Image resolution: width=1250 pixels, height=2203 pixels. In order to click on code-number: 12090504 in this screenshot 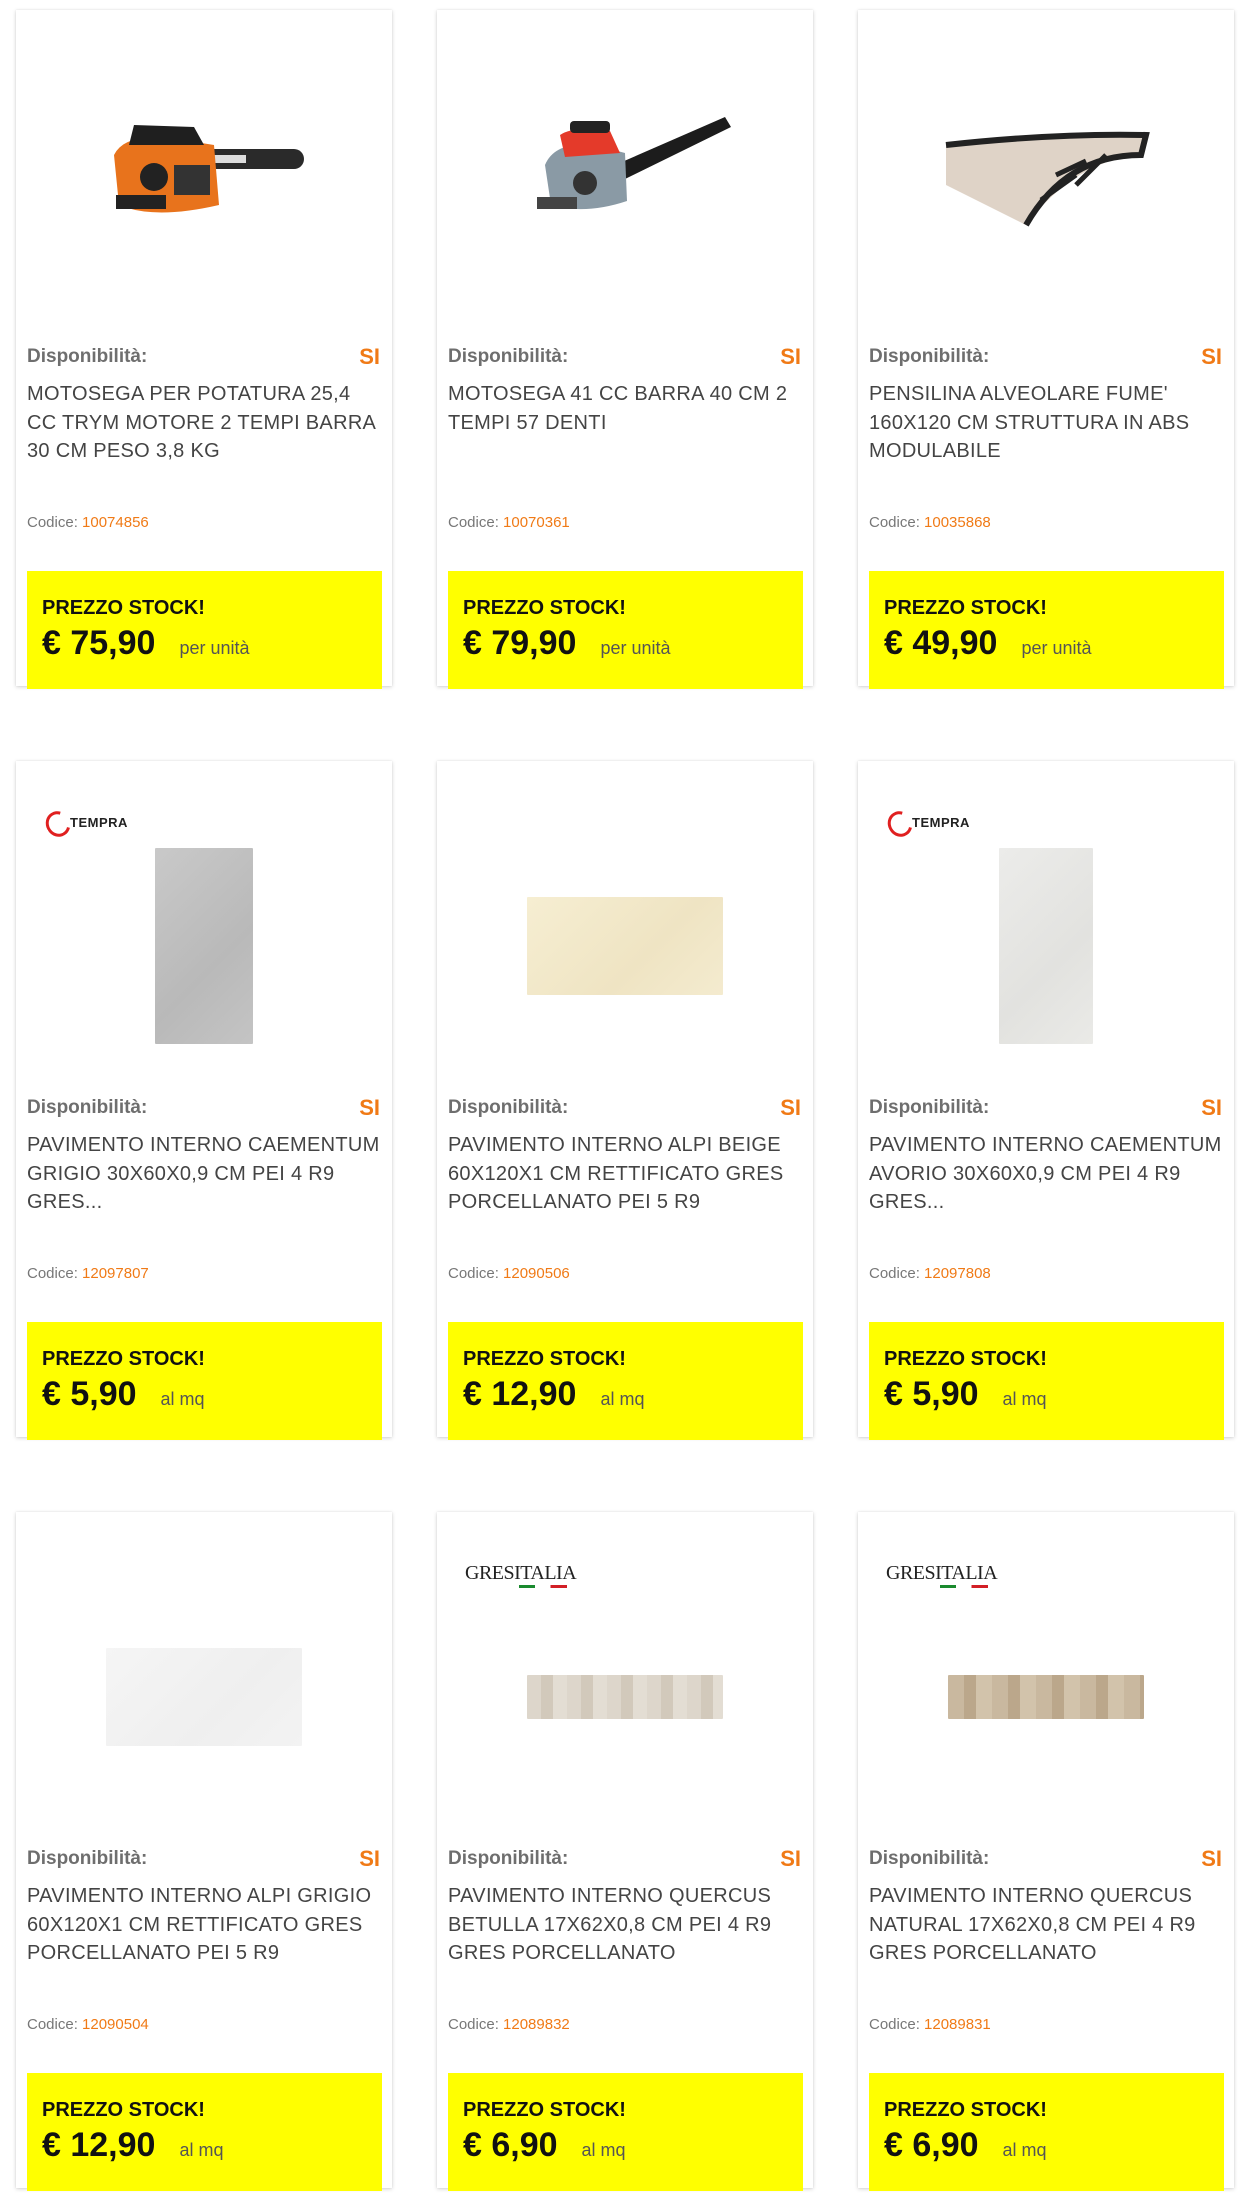, I will do `click(115, 2024)`.